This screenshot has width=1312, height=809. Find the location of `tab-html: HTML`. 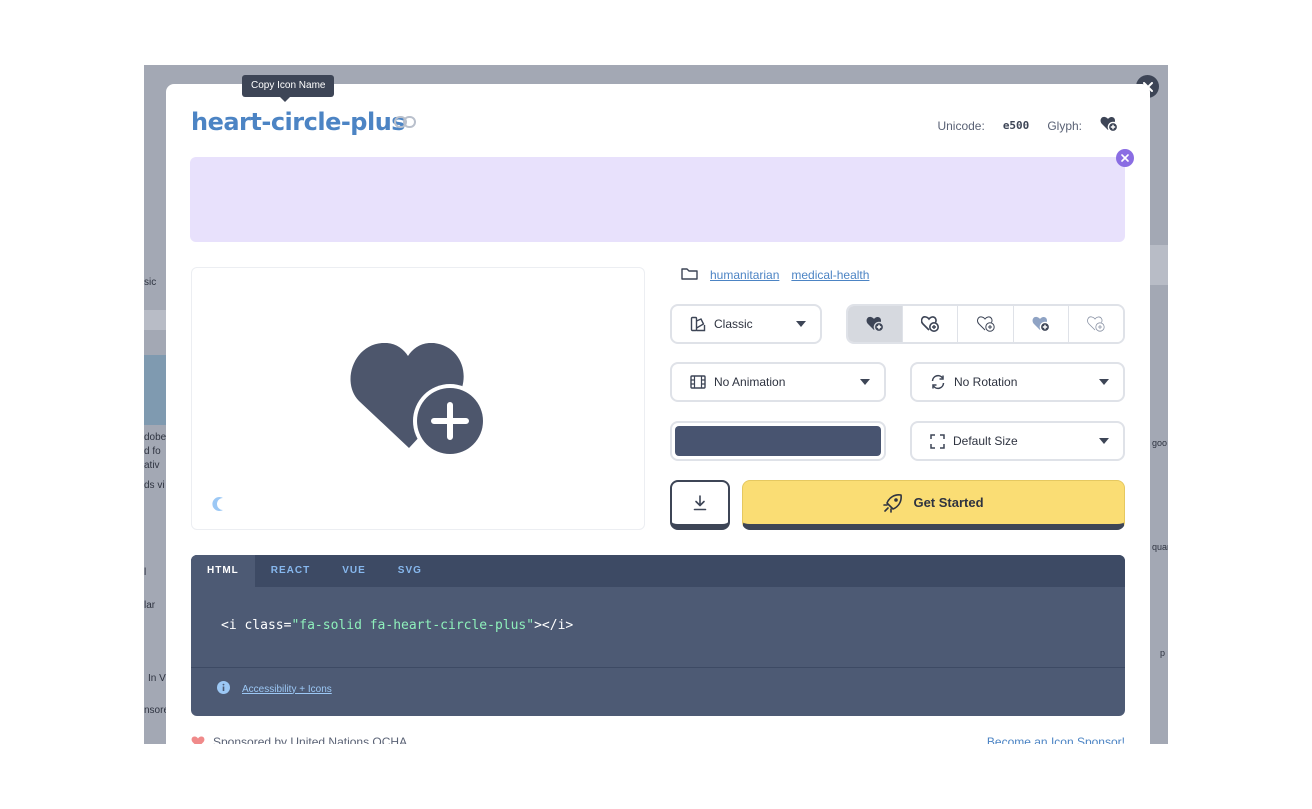

tab-html: HTML is located at coordinates (223, 571).